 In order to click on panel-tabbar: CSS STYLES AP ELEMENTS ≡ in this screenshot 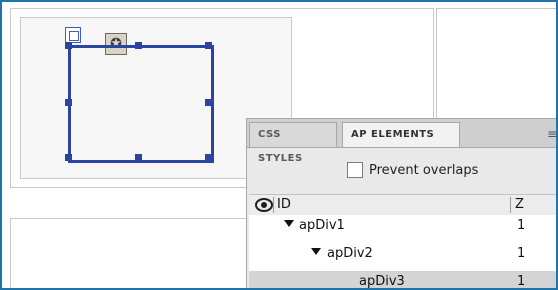, I will do `click(401, 141)`.